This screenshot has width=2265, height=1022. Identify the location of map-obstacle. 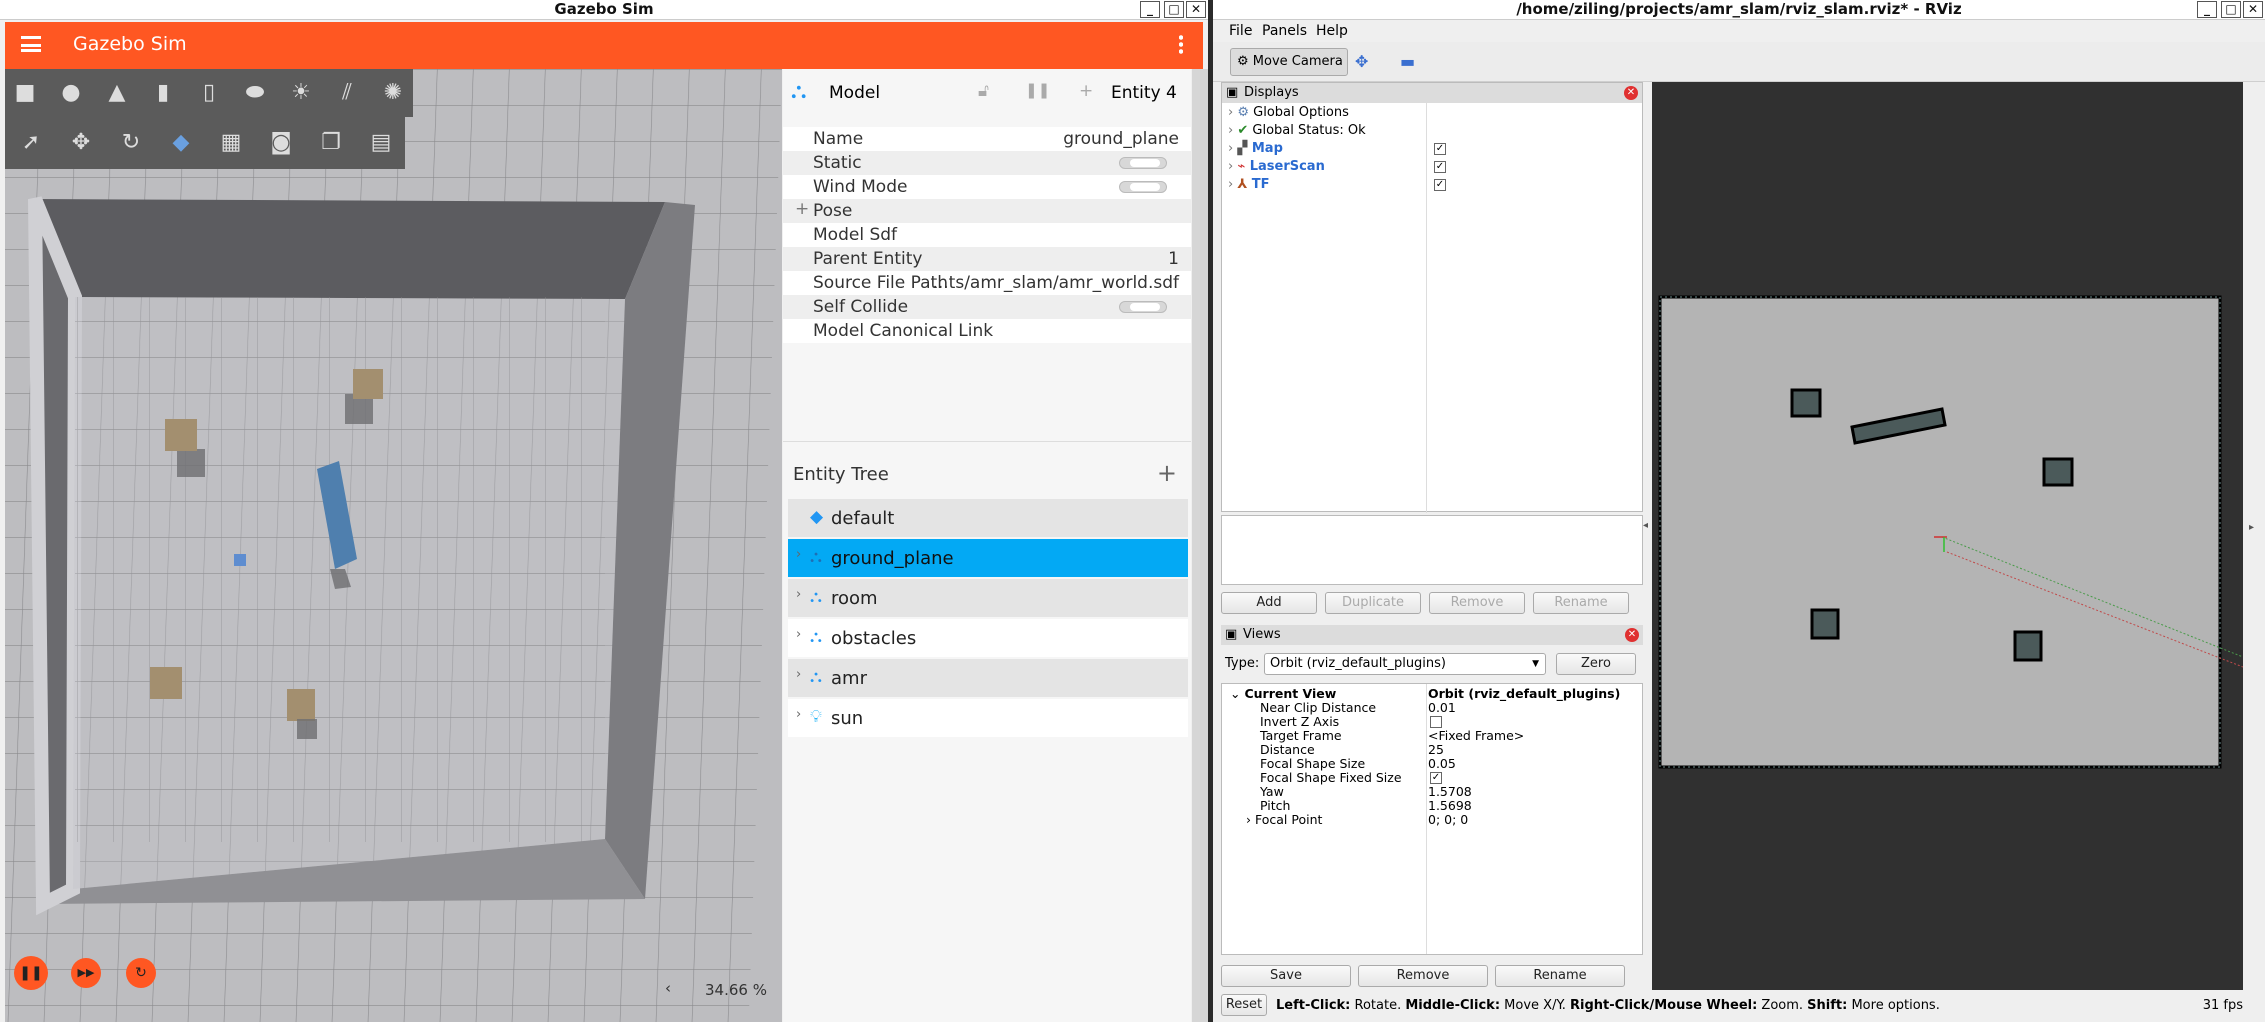
(1806, 403).